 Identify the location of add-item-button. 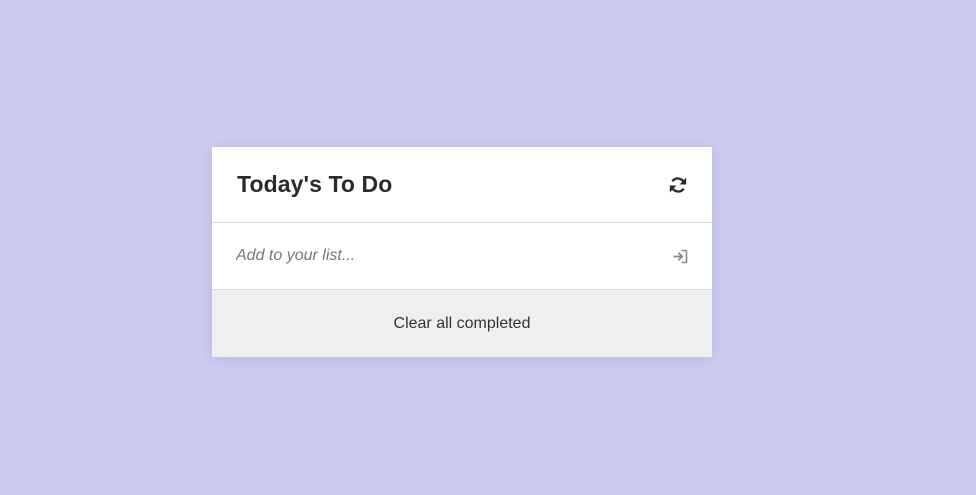
(680, 256).